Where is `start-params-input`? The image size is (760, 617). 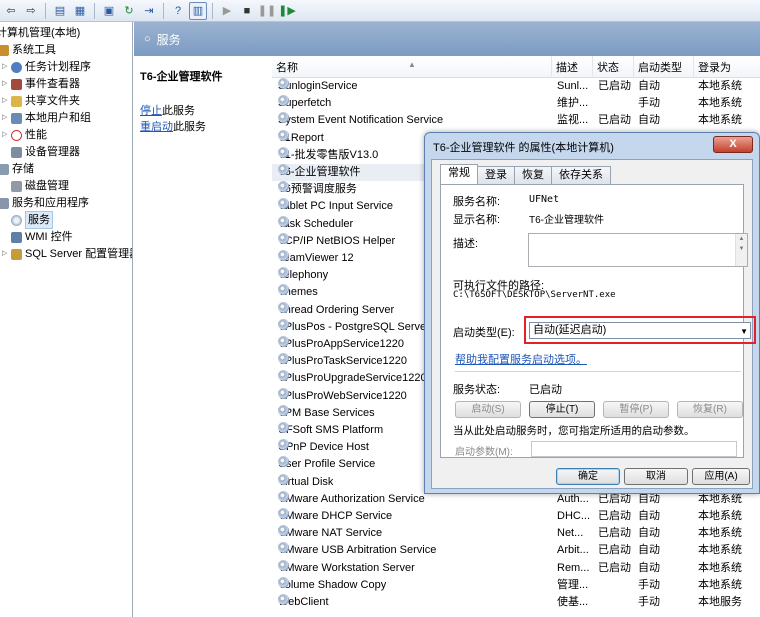
start-params-input is located at coordinates (634, 449).